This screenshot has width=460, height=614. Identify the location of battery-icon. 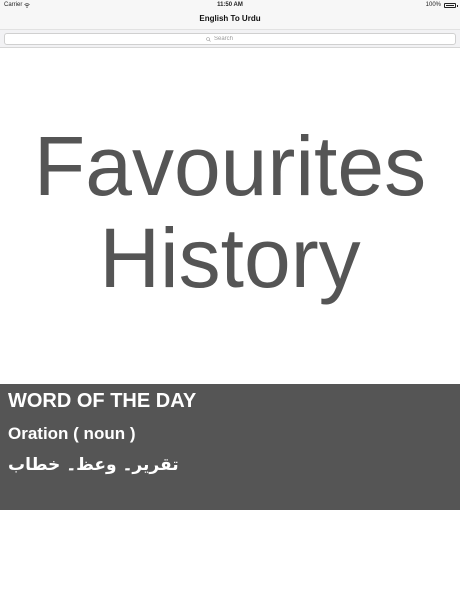
(451, 5).